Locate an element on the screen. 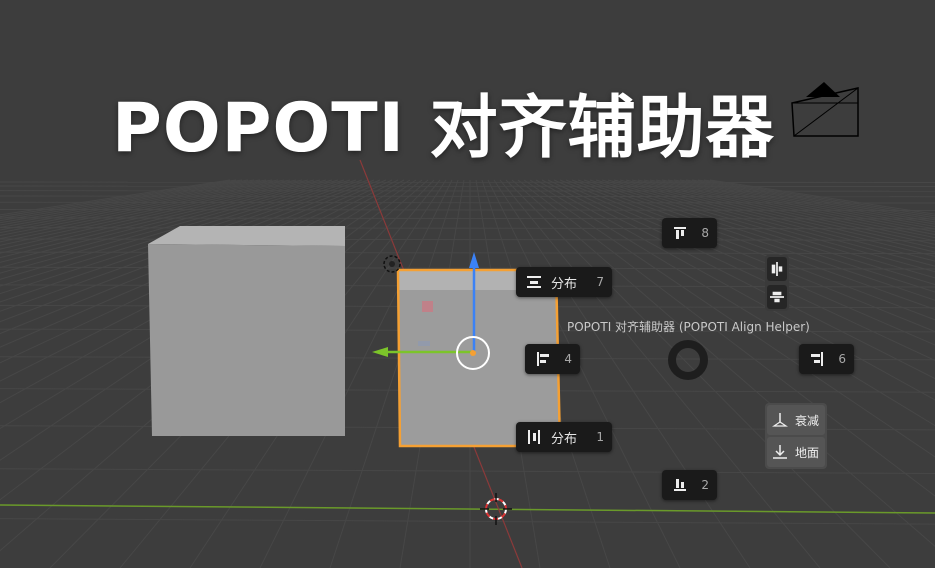 This screenshot has width=935, height=568. falloff-label: 衰减 is located at coordinates (807, 420).